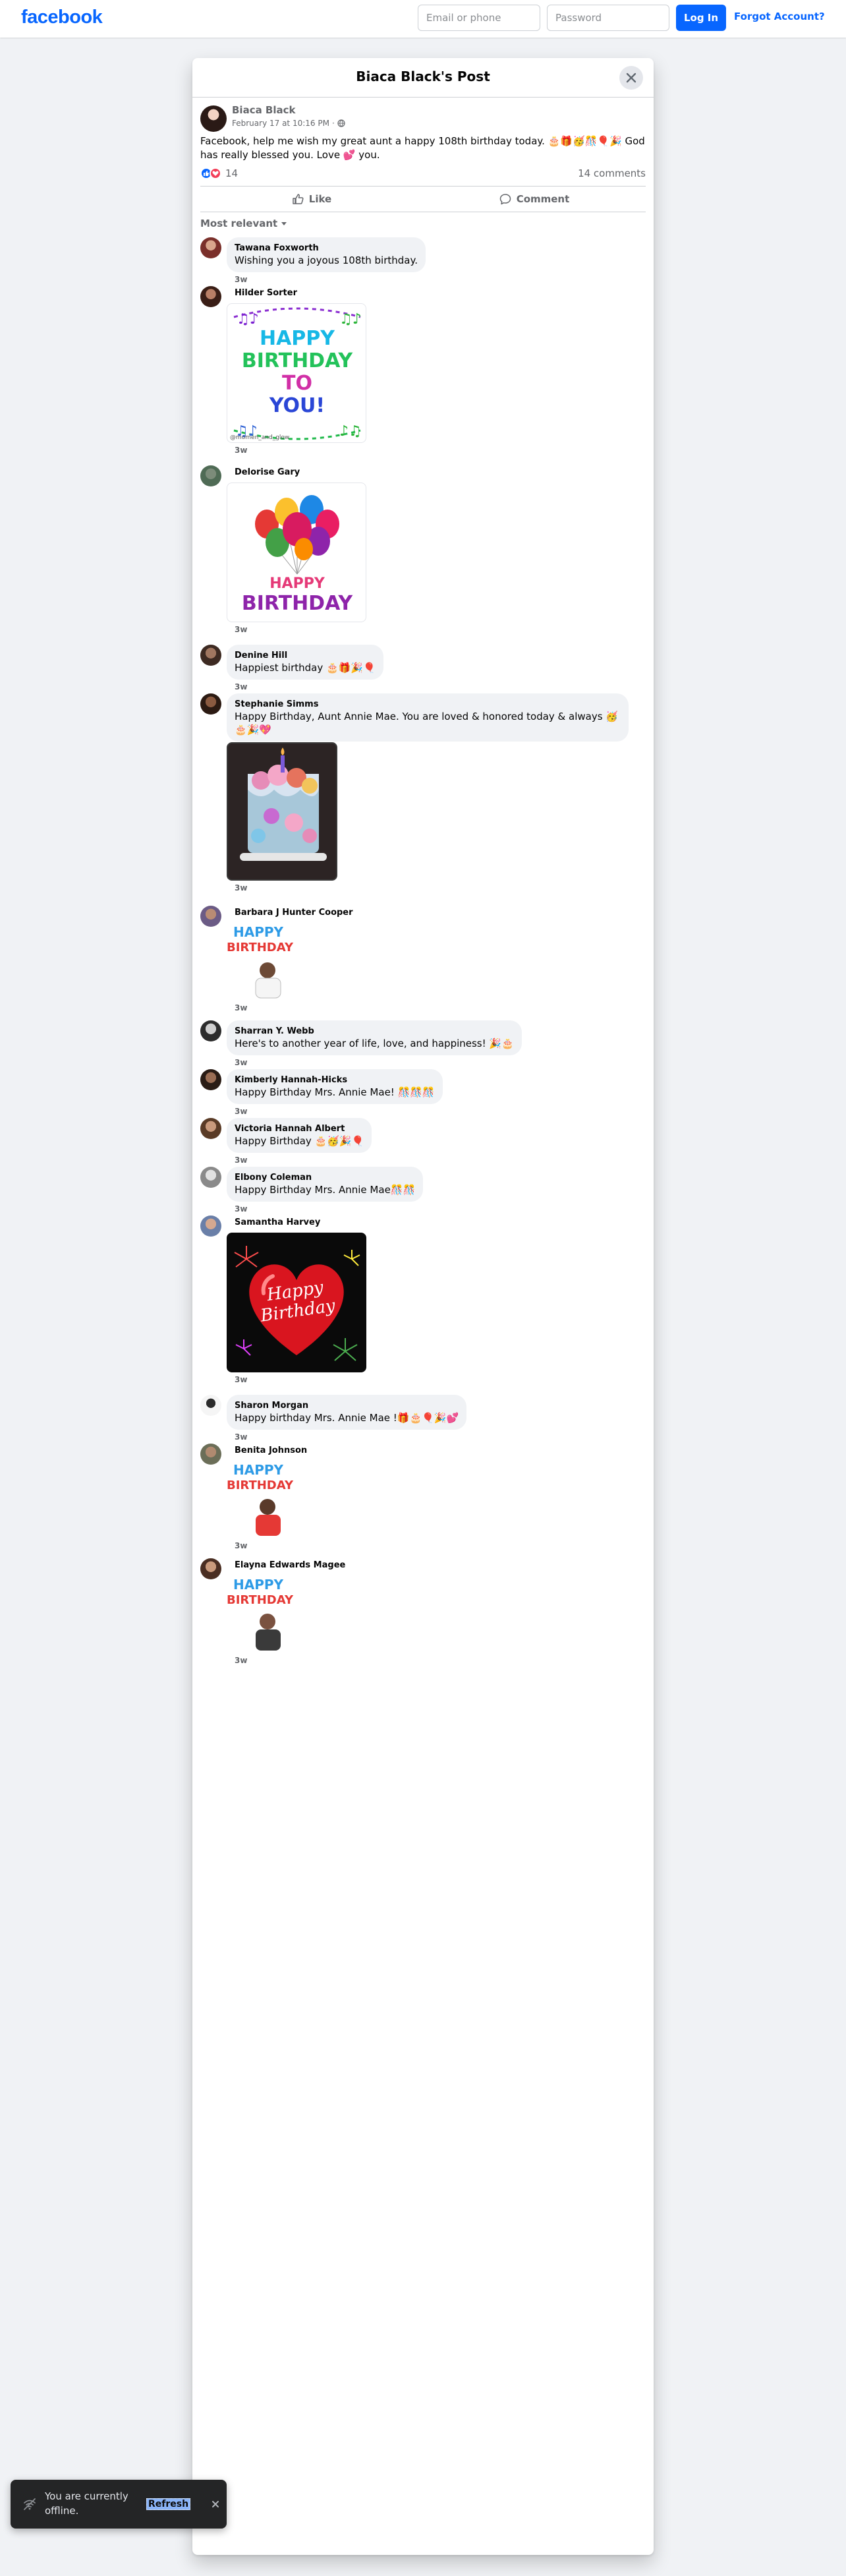 The image size is (846, 2576). I want to click on author-name: Biaca Black, so click(264, 110).